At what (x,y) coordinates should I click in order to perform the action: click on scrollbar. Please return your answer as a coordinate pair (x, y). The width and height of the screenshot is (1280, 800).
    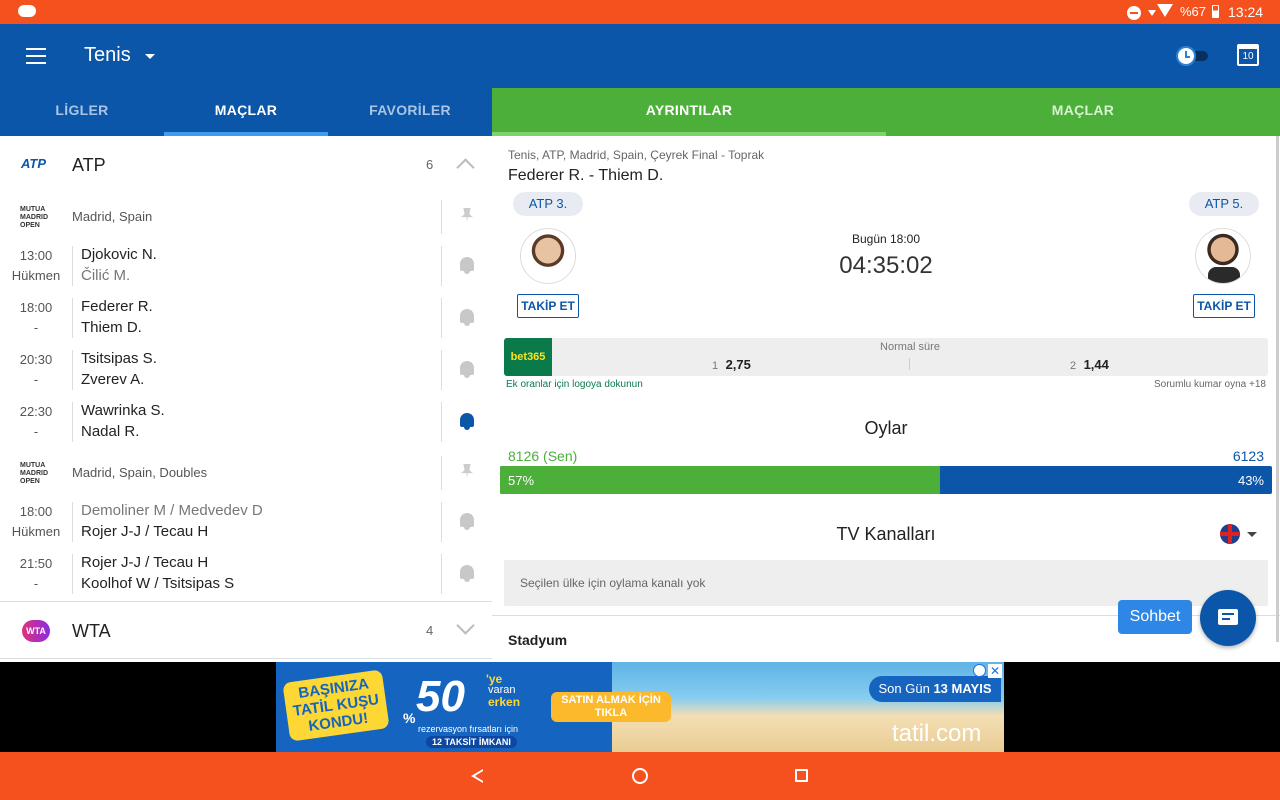
    Looking at the image, I should click on (1277, 389).